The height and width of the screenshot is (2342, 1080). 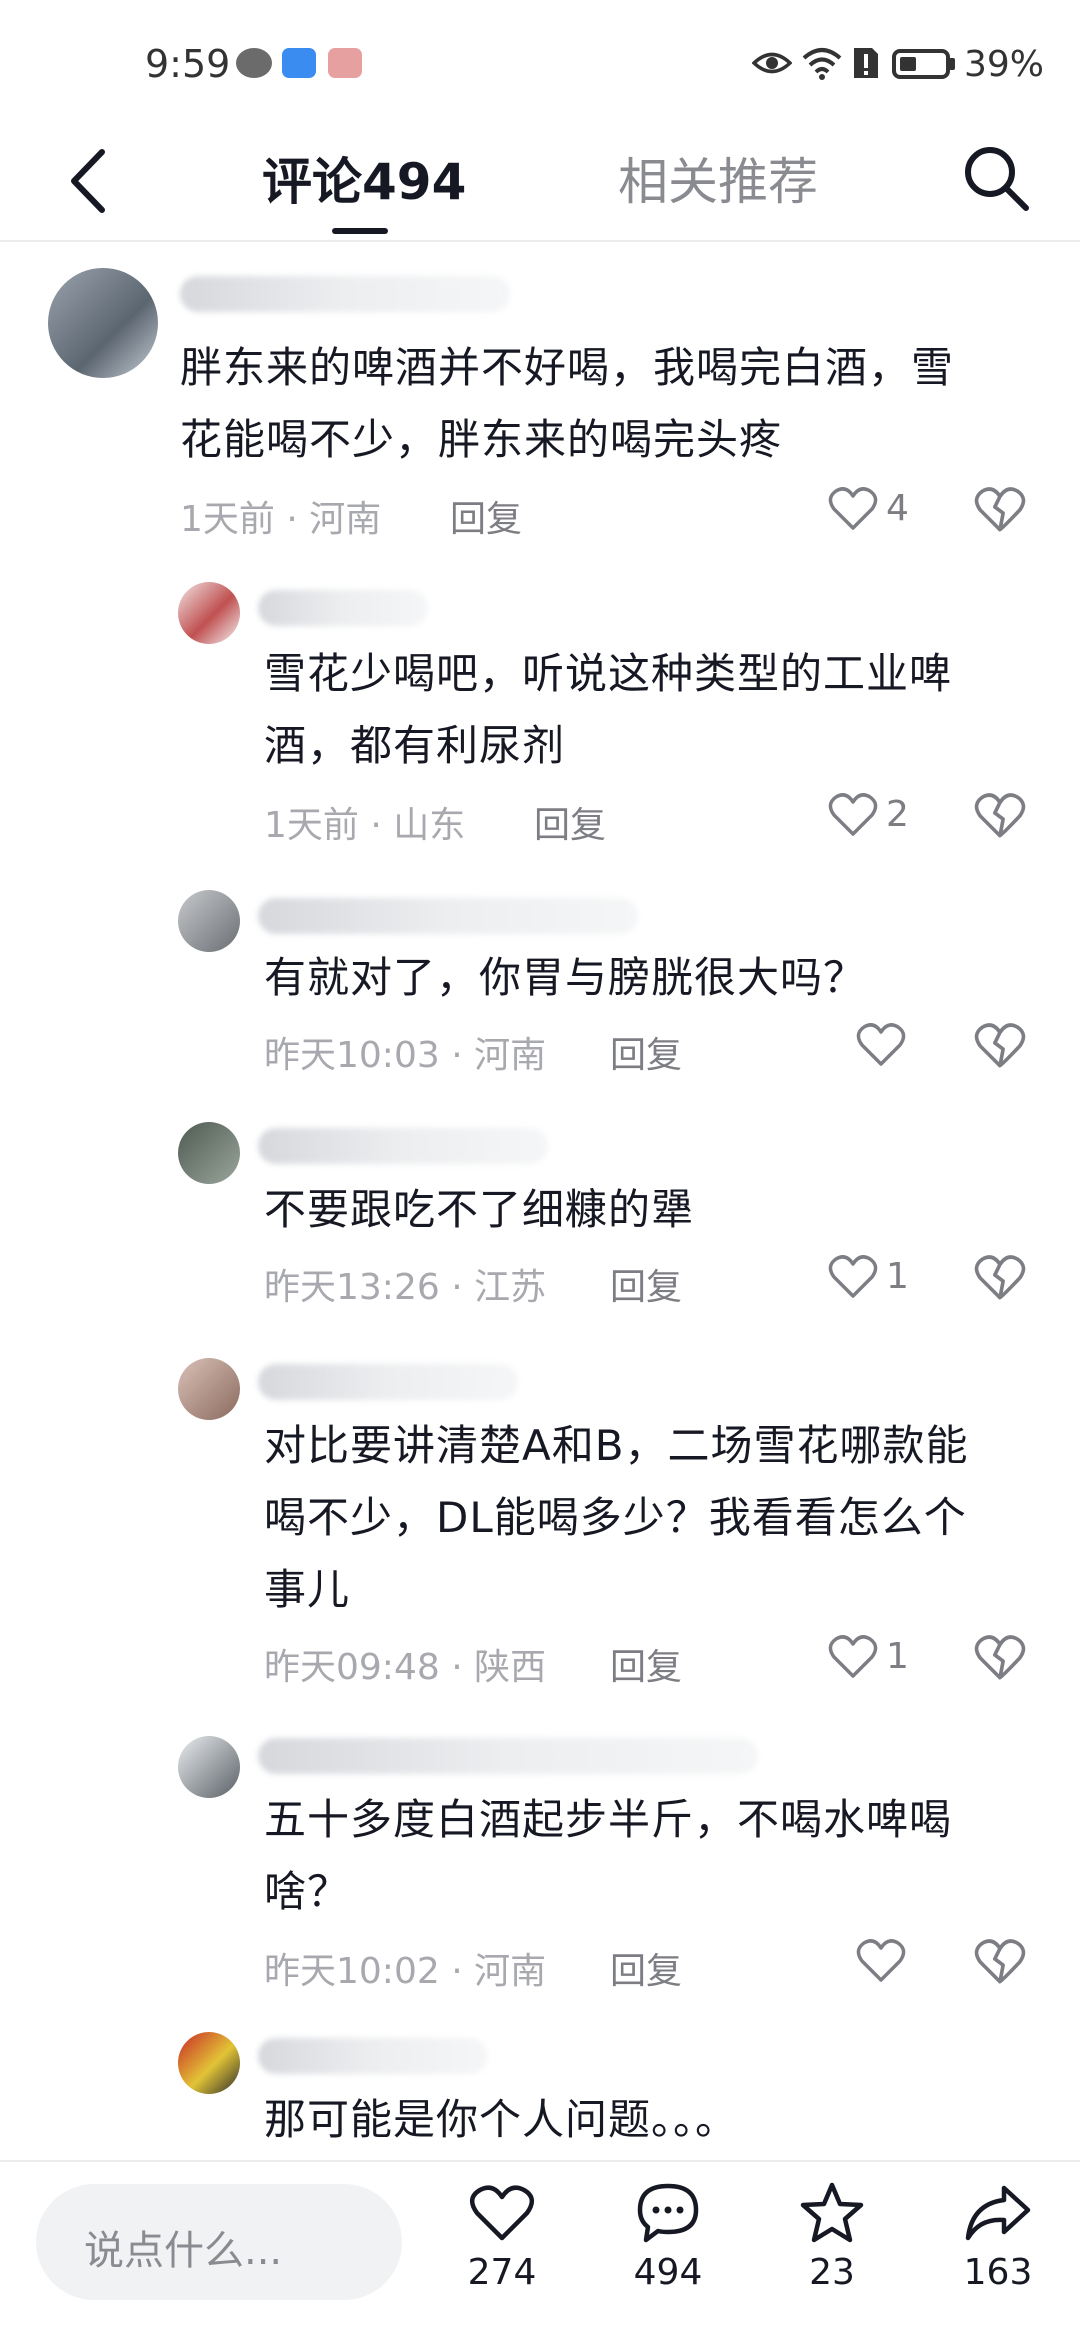 What do you see at coordinates (360, 231) in the screenshot?
I see `active-tab-indicator` at bounding box center [360, 231].